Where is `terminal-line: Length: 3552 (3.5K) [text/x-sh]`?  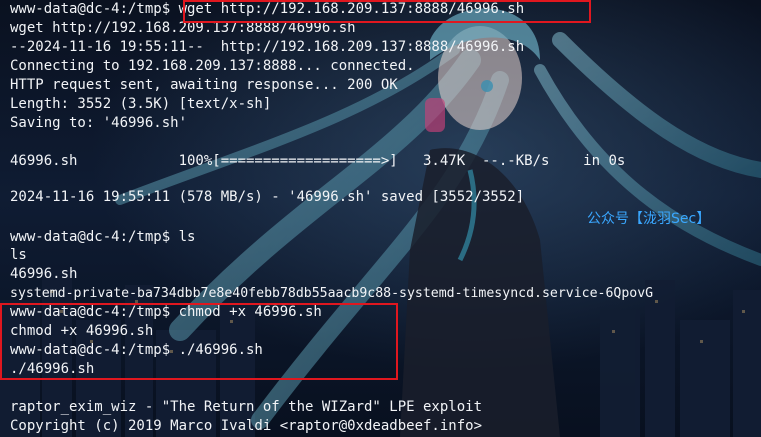
terminal-line: Length: 3552 (3.5K) [text/x-sh] is located at coordinates (141, 104).